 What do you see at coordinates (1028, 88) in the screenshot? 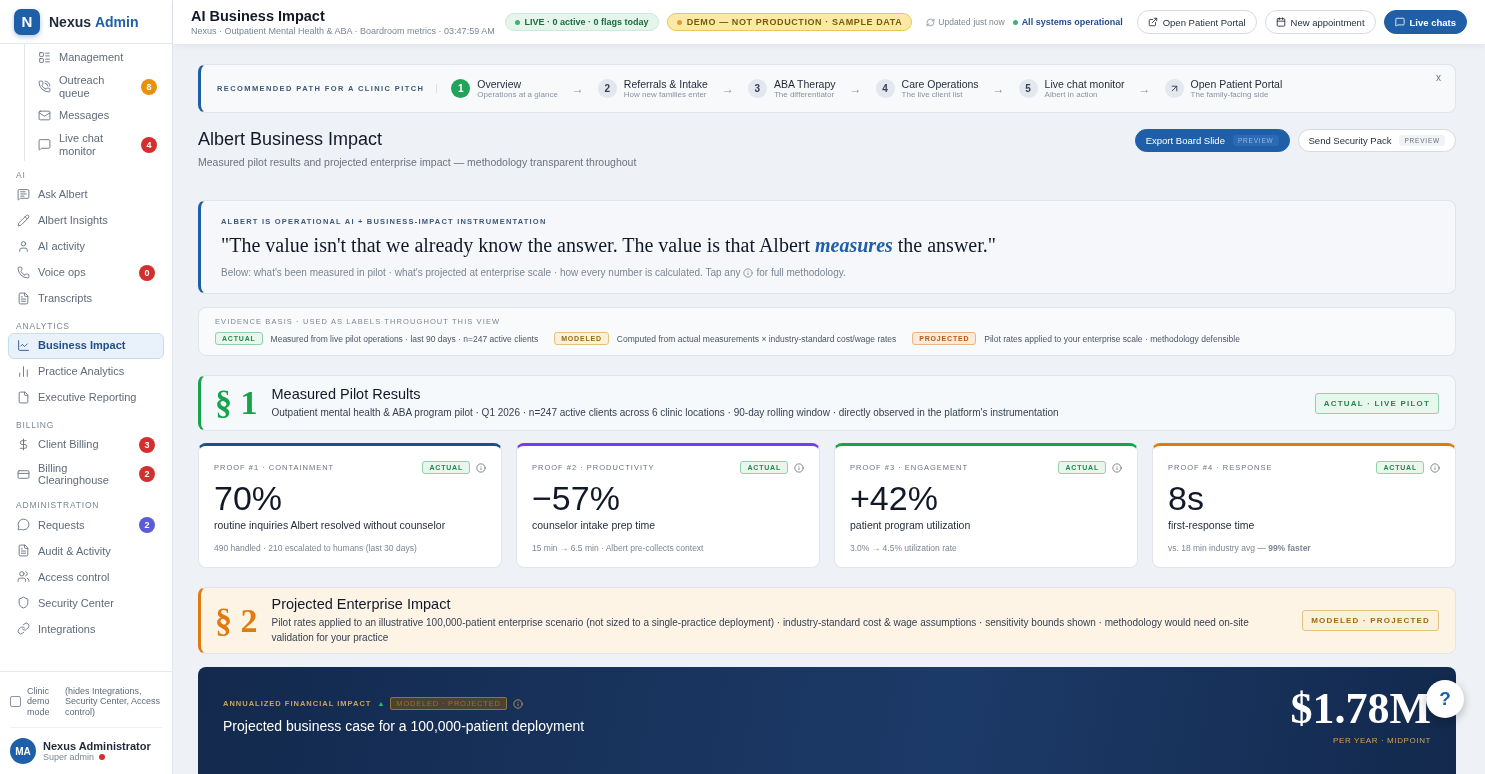
I see `step-number: 5` at bounding box center [1028, 88].